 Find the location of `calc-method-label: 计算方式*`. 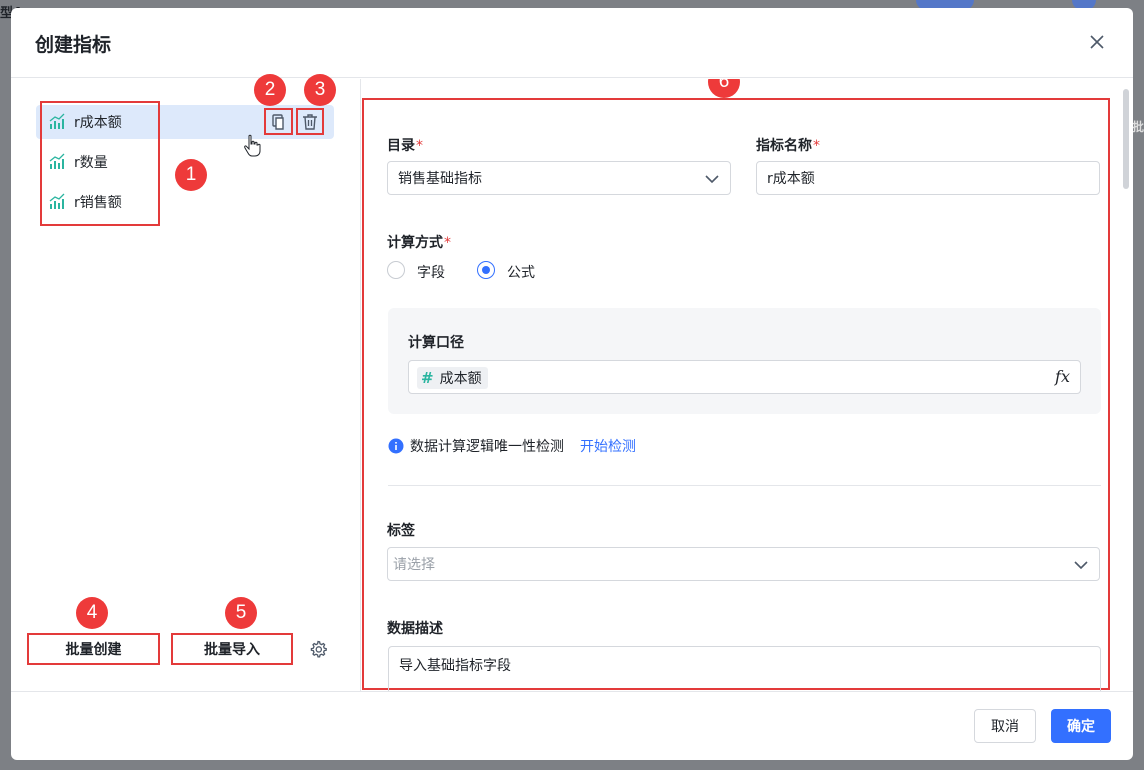

calc-method-label: 计算方式* is located at coordinates (419, 243).